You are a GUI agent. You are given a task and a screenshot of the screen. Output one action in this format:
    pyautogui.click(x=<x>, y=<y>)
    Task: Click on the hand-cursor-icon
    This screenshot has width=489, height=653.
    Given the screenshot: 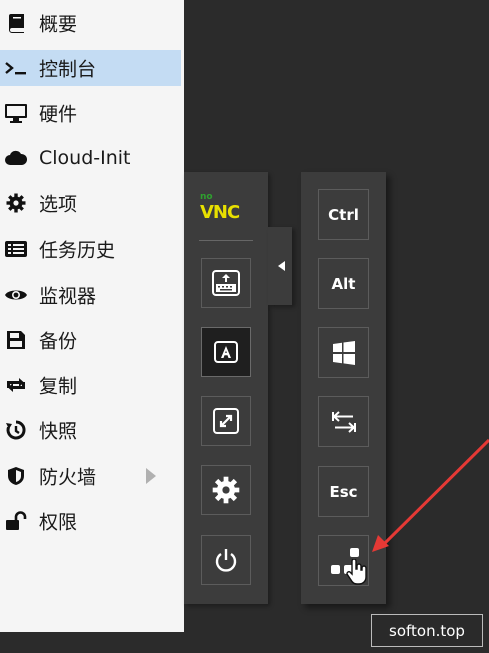 What is the action you would take?
    pyautogui.click(x=356, y=572)
    